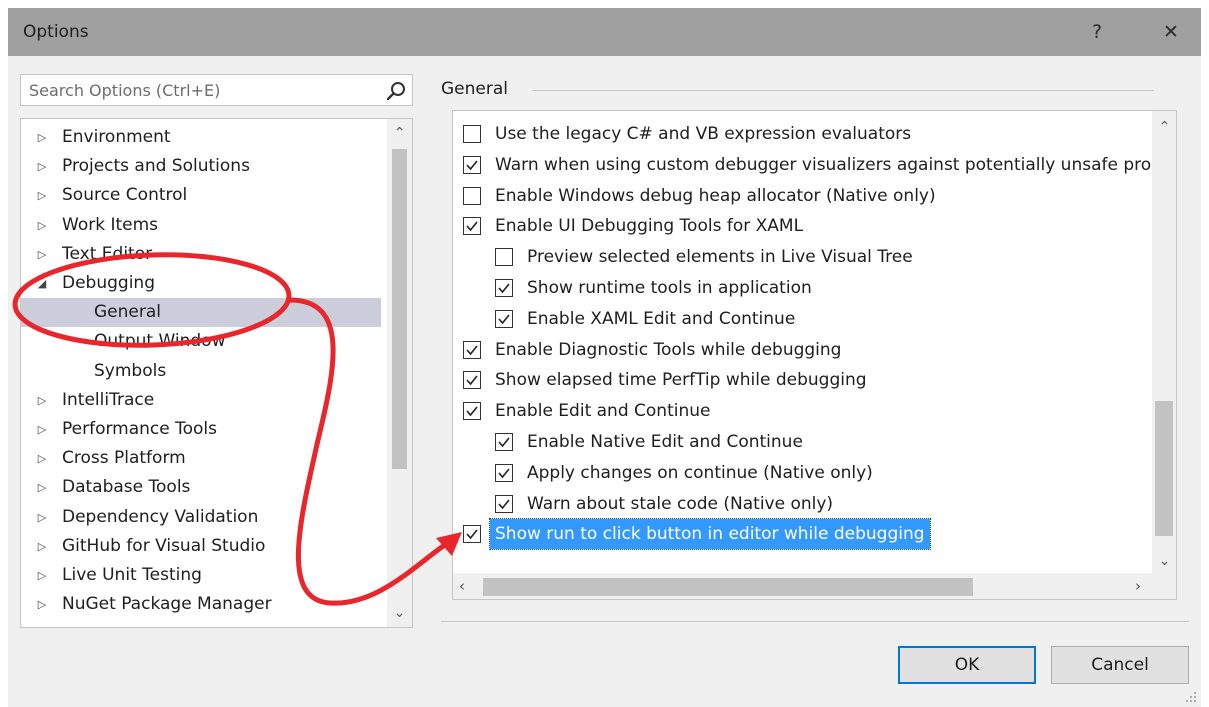 The width and height of the screenshot is (1209, 707). What do you see at coordinates (967, 665) in the screenshot?
I see `ok-button: OK` at bounding box center [967, 665].